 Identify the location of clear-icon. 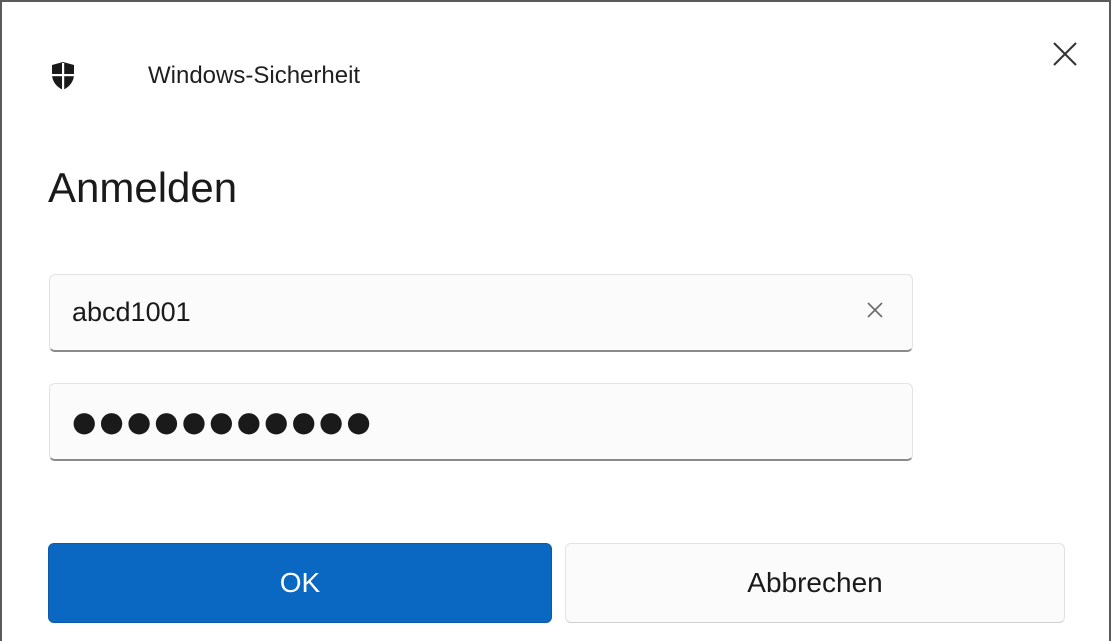
(875, 312).